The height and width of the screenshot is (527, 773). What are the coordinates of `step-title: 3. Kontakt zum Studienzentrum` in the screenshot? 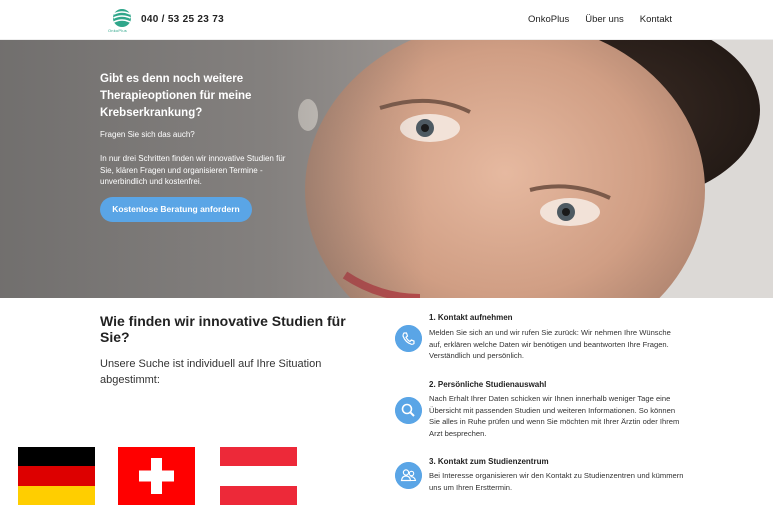 It's located at (489, 461).